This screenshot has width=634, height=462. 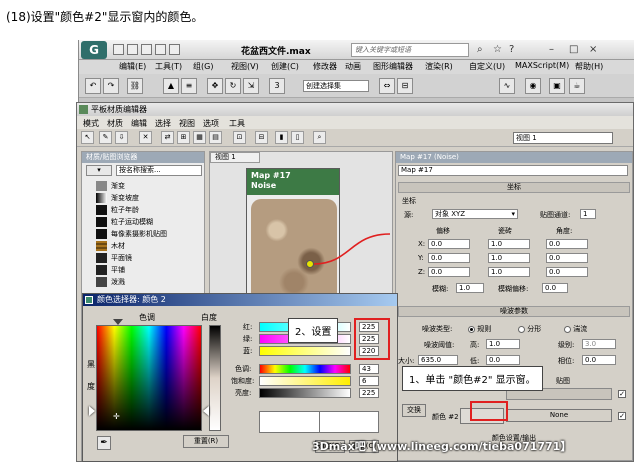 What do you see at coordinates (480, 49) in the screenshot?
I see `binoculars-icon: ⌕` at bounding box center [480, 49].